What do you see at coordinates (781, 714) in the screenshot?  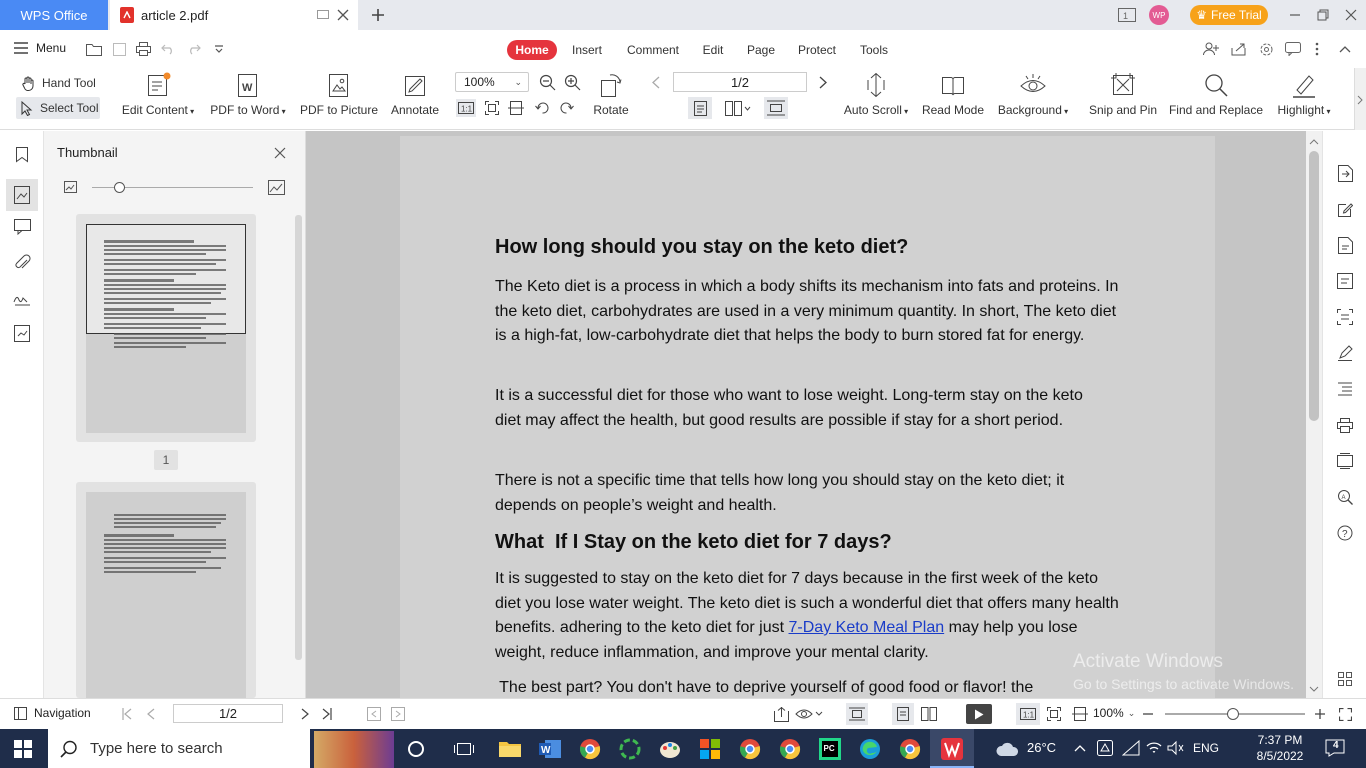 I see `export-status-icon` at bounding box center [781, 714].